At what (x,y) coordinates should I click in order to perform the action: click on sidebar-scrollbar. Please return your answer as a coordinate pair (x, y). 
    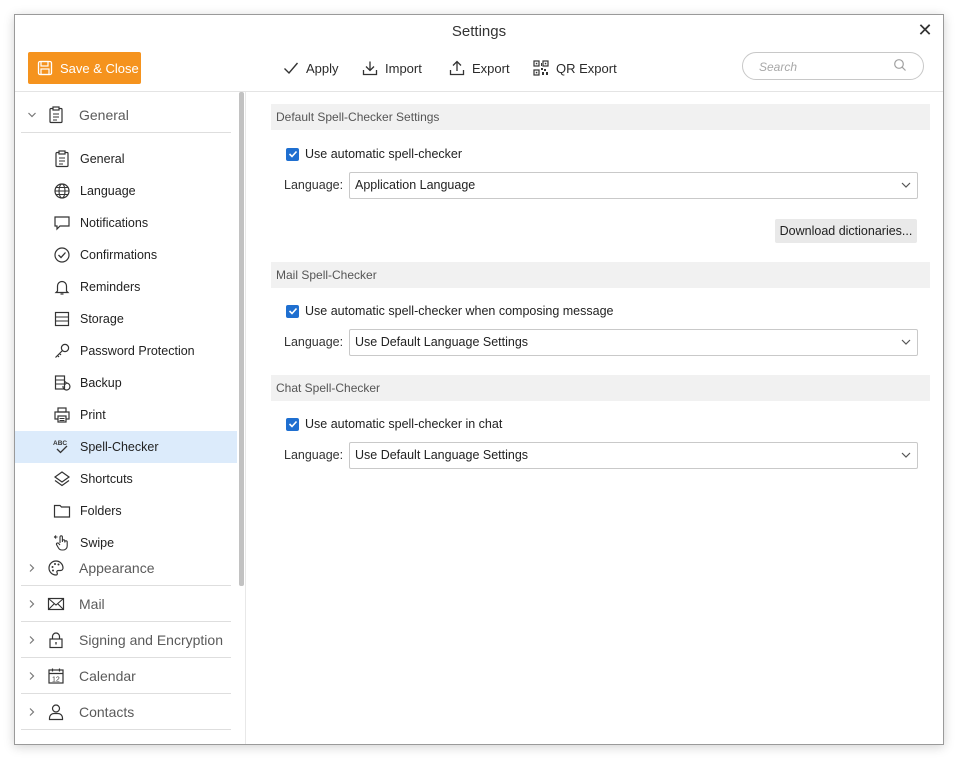
    Looking at the image, I should click on (241, 339).